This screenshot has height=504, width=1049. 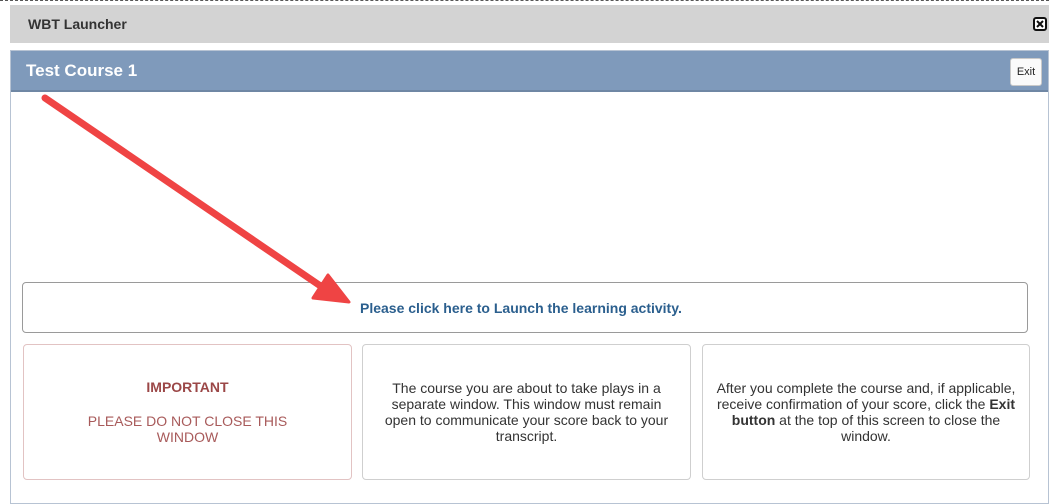 I want to click on red-arrow-icon, so click(x=196, y=199).